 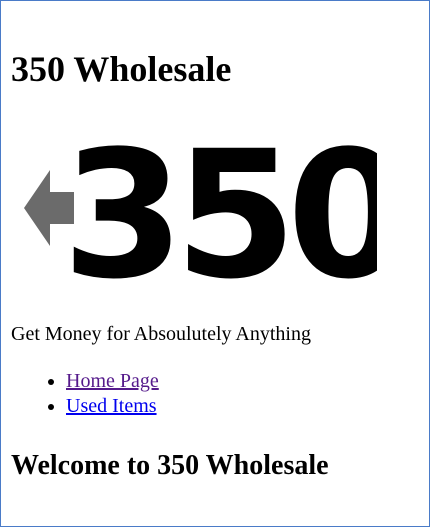 What do you see at coordinates (121, 69) in the screenshot?
I see `site-title: 350 Wholesale` at bounding box center [121, 69].